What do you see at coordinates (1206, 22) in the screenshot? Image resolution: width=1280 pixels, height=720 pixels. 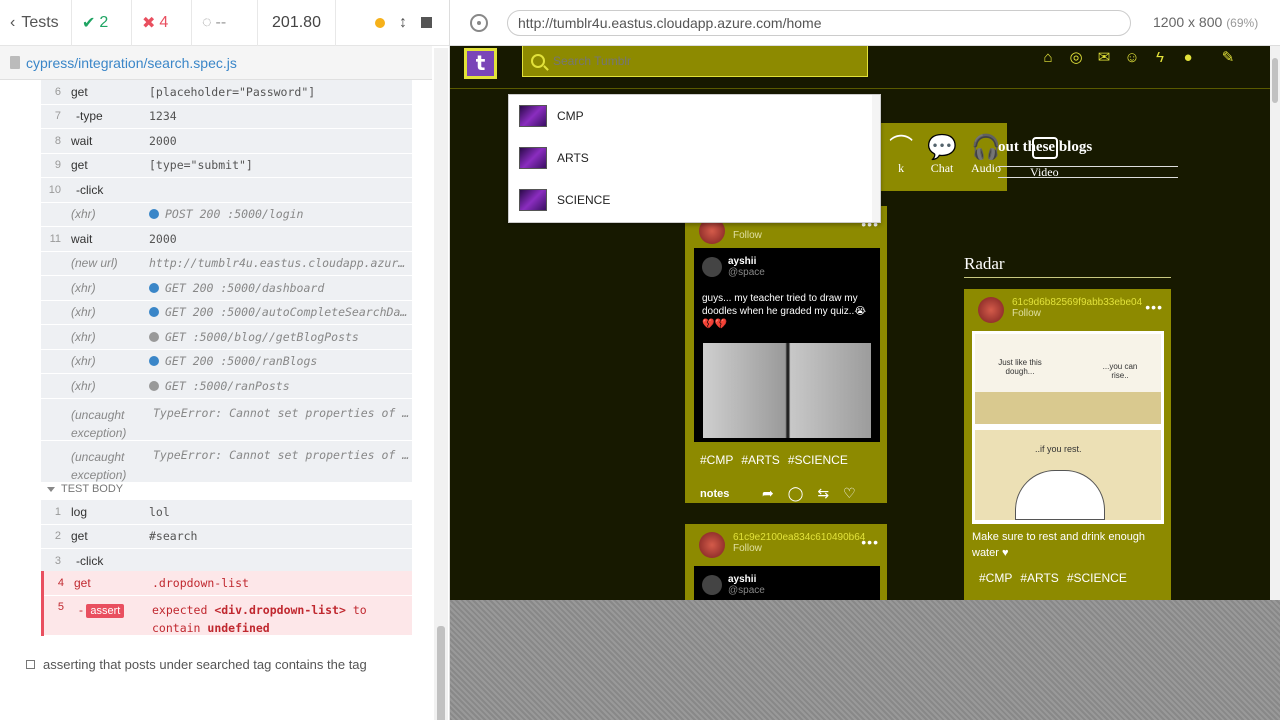 I see `viewport-size: 1200 x 800 (69%)` at bounding box center [1206, 22].